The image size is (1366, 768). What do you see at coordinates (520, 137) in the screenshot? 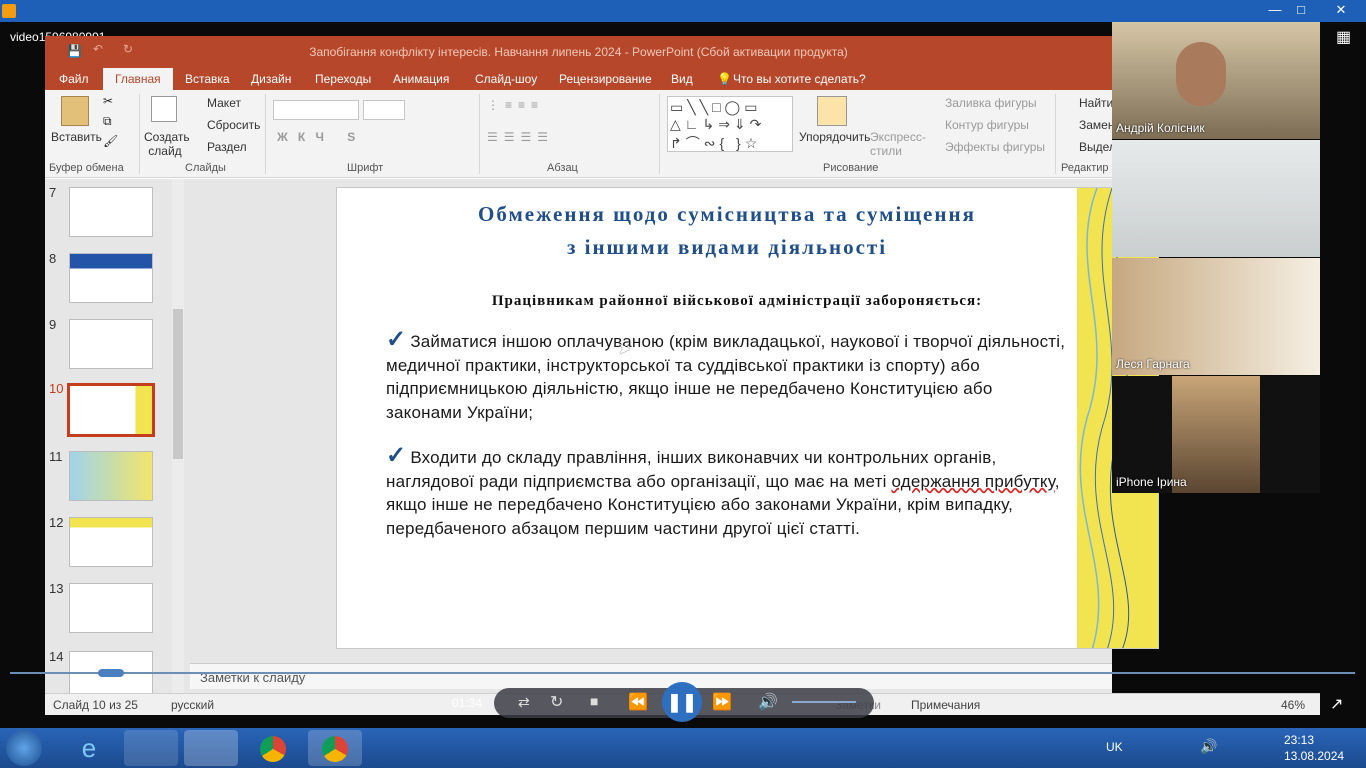
I see `paragraph-align-icons: ☰☰☰☰` at bounding box center [520, 137].